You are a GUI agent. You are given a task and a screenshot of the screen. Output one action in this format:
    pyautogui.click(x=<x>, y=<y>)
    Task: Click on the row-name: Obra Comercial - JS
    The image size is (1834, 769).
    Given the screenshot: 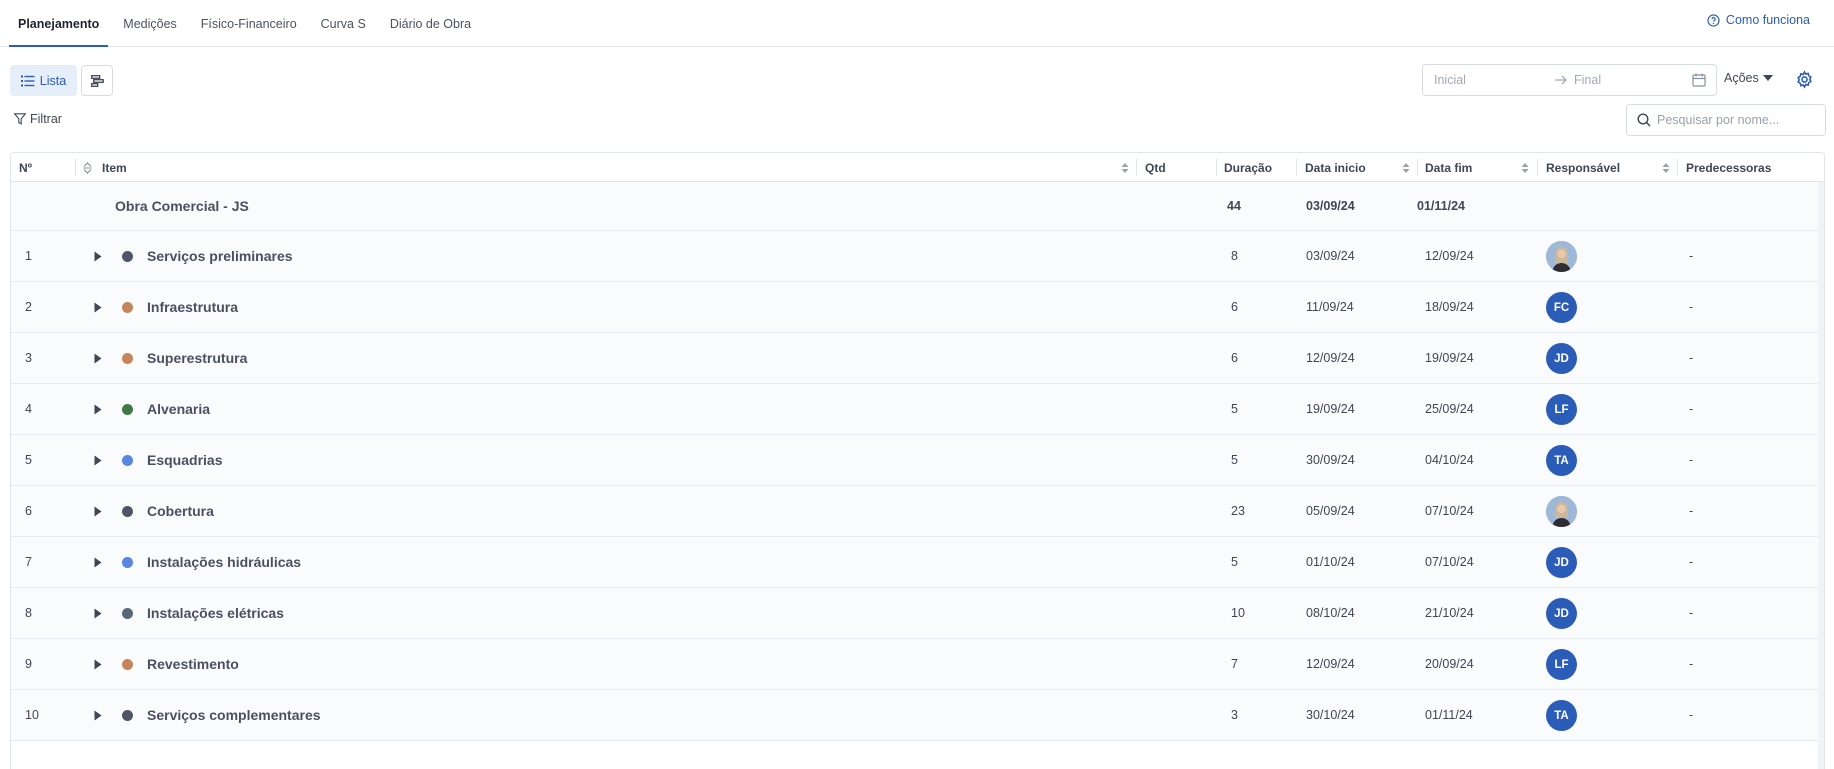 What is the action you would take?
    pyautogui.click(x=182, y=206)
    